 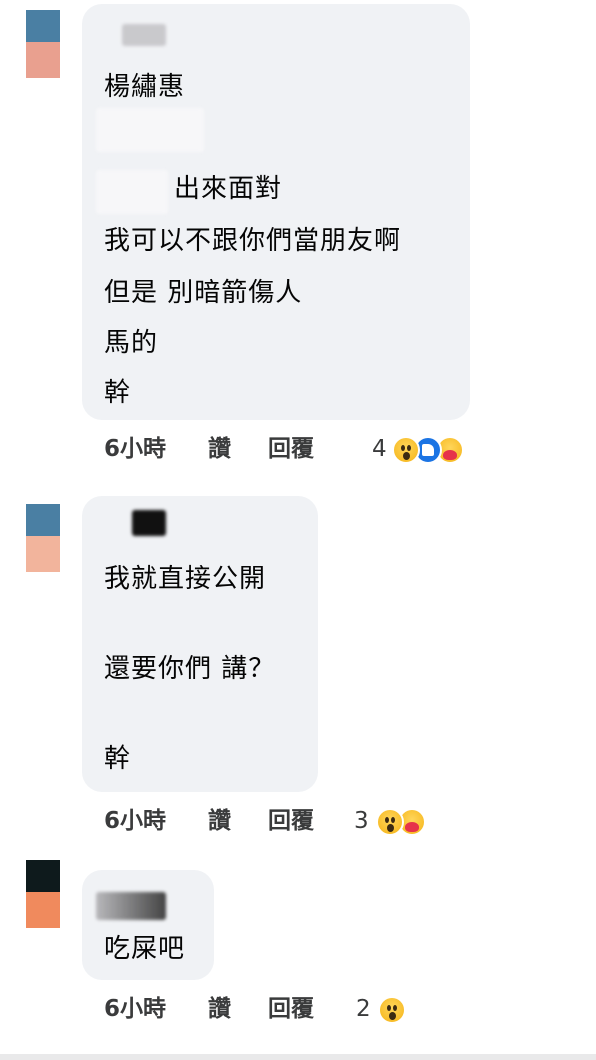 What do you see at coordinates (148, 925) in the screenshot?
I see `comment-bubble: 吃屎吧` at bounding box center [148, 925].